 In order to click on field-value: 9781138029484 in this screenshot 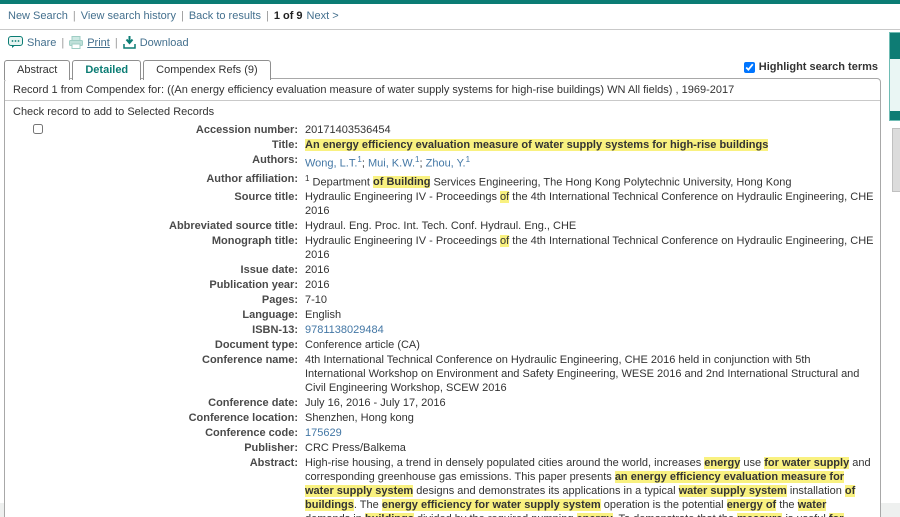, I will do `click(589, 330)`.